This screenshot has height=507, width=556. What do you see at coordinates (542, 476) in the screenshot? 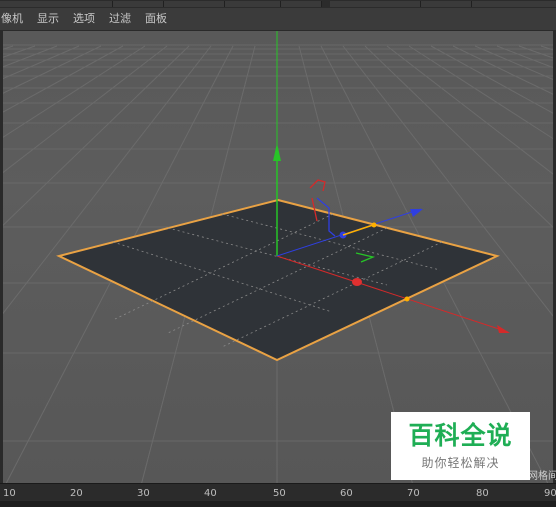
I see `grid-spacing-label: 网格间` at bounding box center [542, 476].